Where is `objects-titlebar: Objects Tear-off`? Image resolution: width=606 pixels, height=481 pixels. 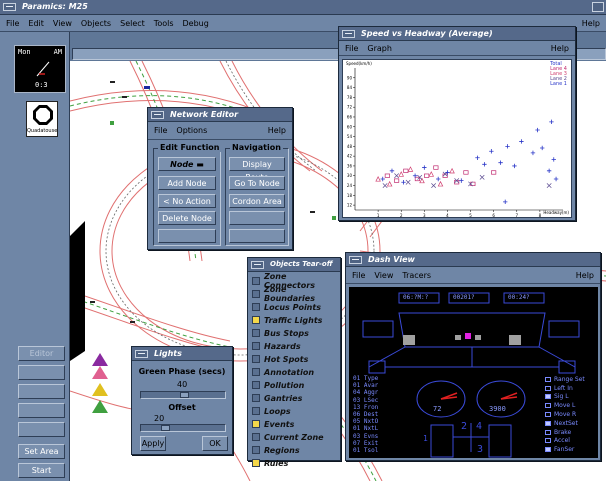 objects-titlebar: Objects Tear-off is located at coordinates (294, 265).